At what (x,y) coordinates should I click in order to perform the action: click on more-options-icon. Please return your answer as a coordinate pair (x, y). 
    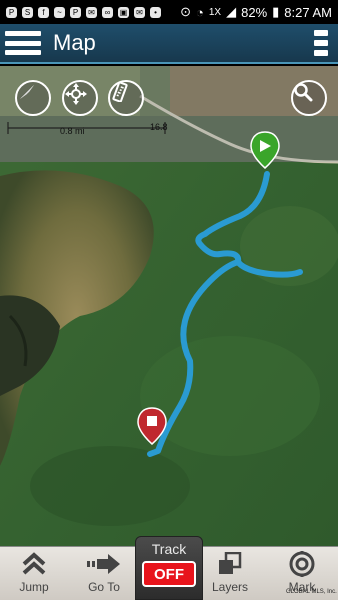
    Looking at the image, I should click on (321, 43).